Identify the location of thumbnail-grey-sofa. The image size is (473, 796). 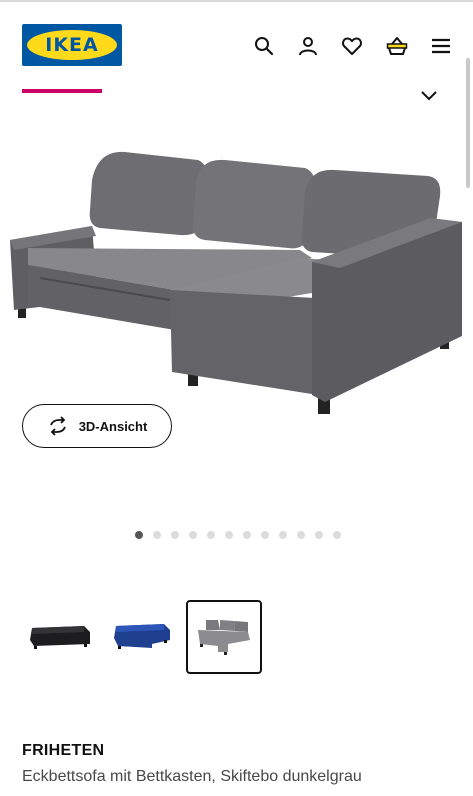
(224, 637).